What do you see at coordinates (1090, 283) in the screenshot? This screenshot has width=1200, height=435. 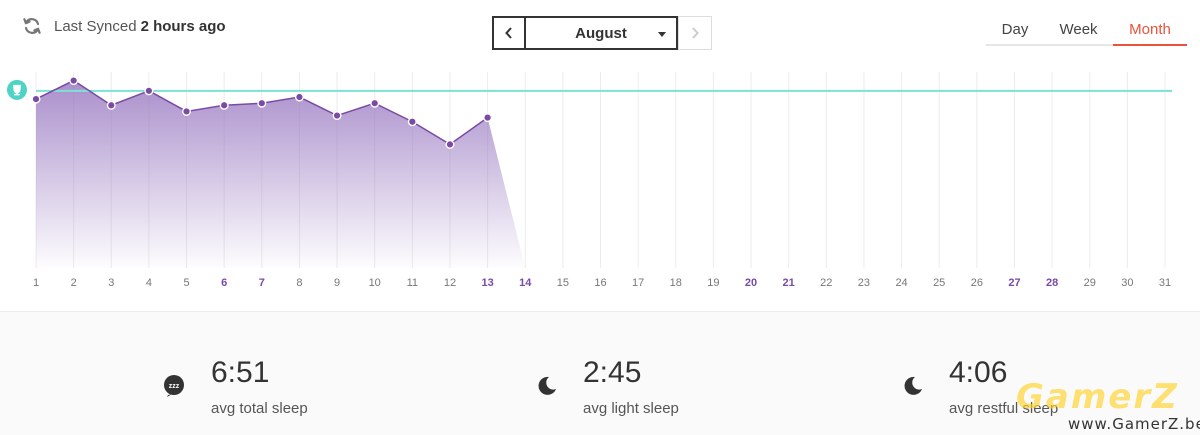 I see `x-tick-label: 29` at bounding box center [1090, 283].